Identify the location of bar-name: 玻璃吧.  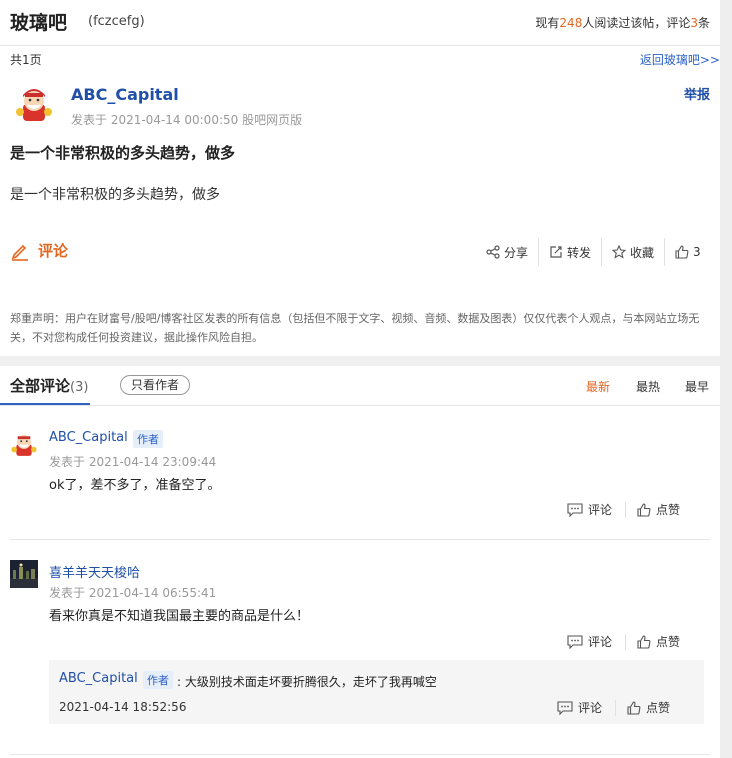
(38, 21).